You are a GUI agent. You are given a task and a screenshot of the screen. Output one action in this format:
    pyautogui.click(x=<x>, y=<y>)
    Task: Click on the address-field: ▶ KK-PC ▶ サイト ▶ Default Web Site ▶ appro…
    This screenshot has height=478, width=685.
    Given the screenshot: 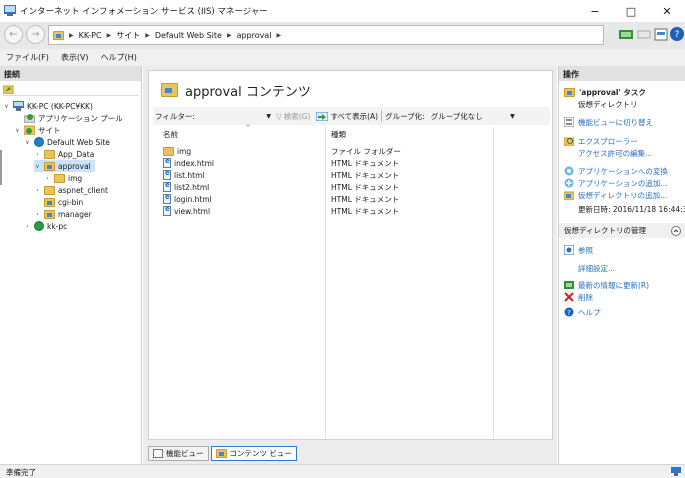 What is the action you would take?
    pyautogui.click(x=326, y=35)
    